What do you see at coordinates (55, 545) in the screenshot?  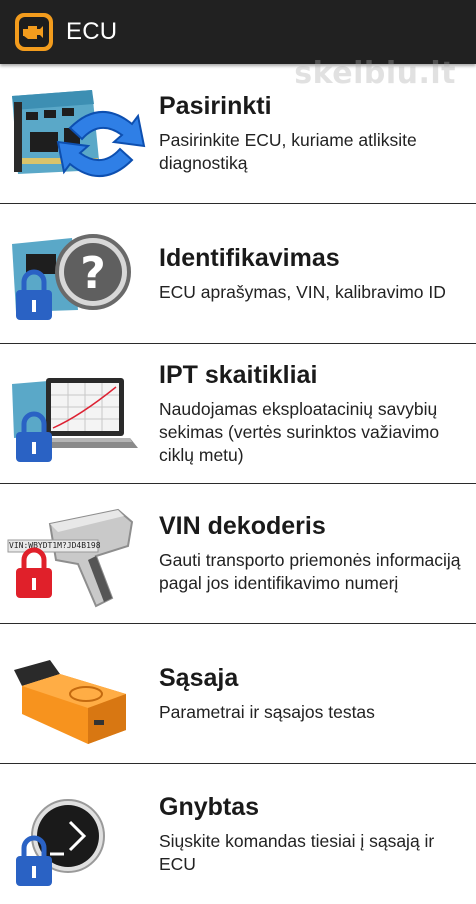 I see `vin-label: VIN:WBYDT1M?JD4B198` at bounding box center [55, 545].